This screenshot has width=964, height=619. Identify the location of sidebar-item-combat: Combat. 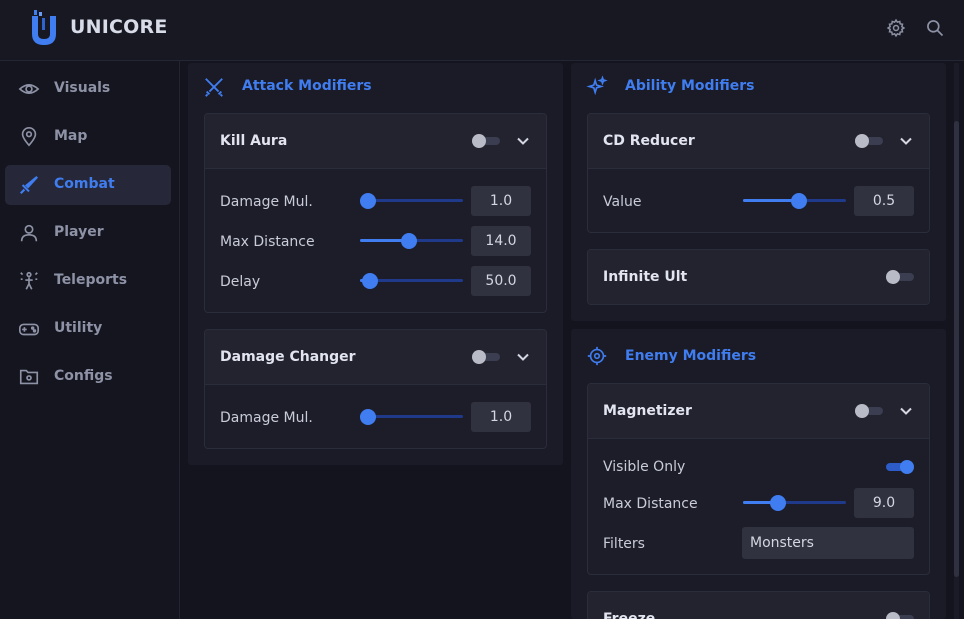
(88, 185).